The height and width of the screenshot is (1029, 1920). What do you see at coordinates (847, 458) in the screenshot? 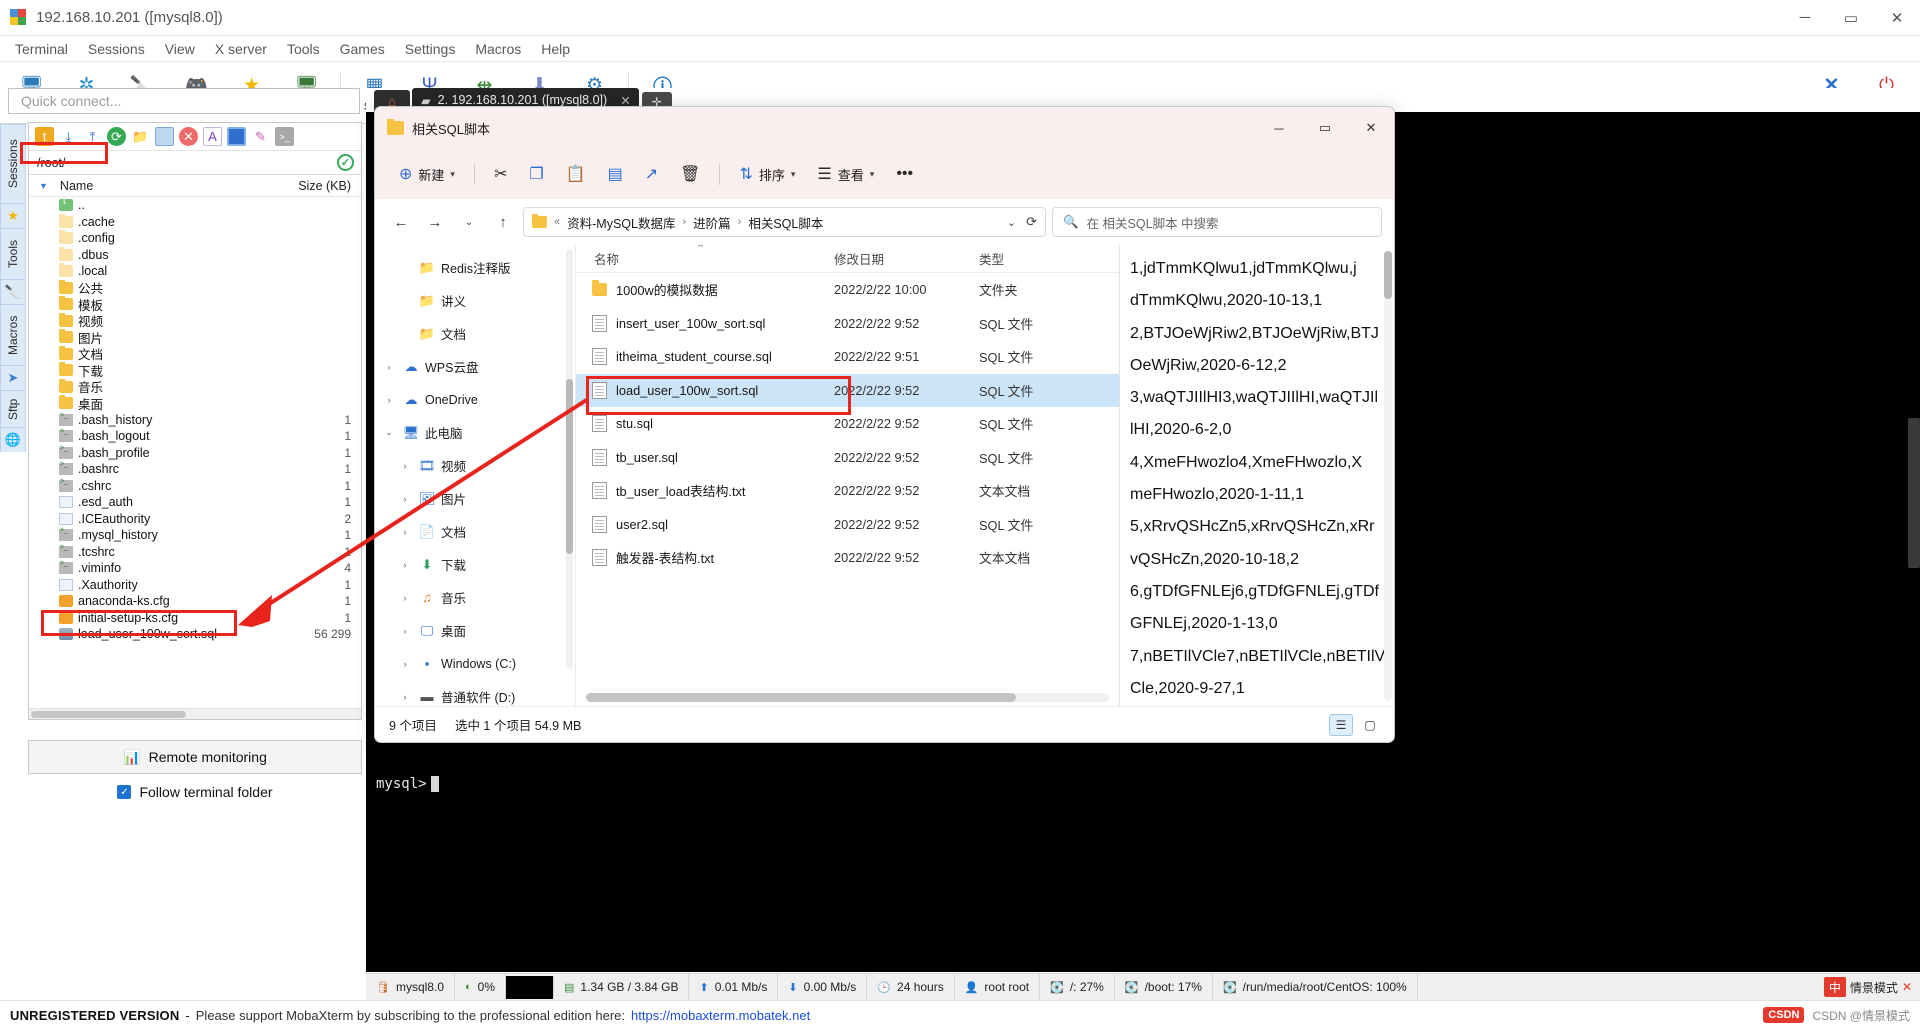
I see `file-row: tb_user.sql 2022/2/22 9:52 SQL 文件` at bounding box center [847, 458].